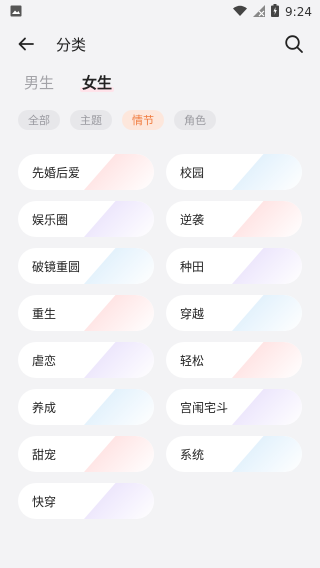 This screenshot has height=568, width=320. I want to click on category-label: 轻松, so click(192, 360).